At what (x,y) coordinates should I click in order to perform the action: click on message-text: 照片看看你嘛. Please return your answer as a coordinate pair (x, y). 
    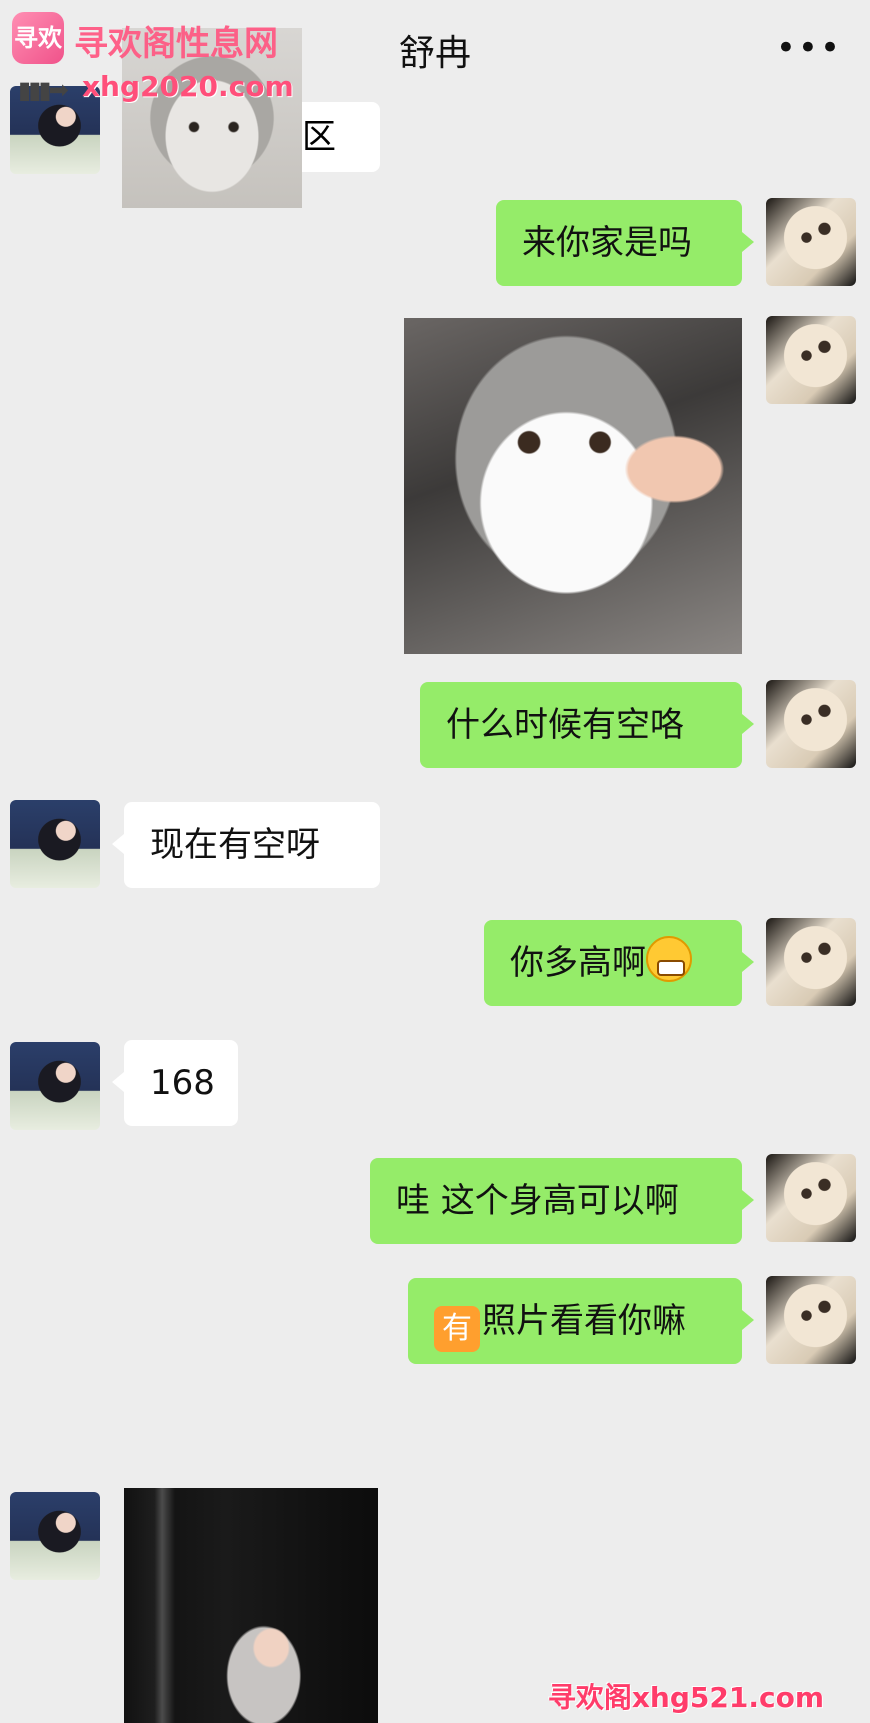
    Looking at the image, I should click on (584, 1321).